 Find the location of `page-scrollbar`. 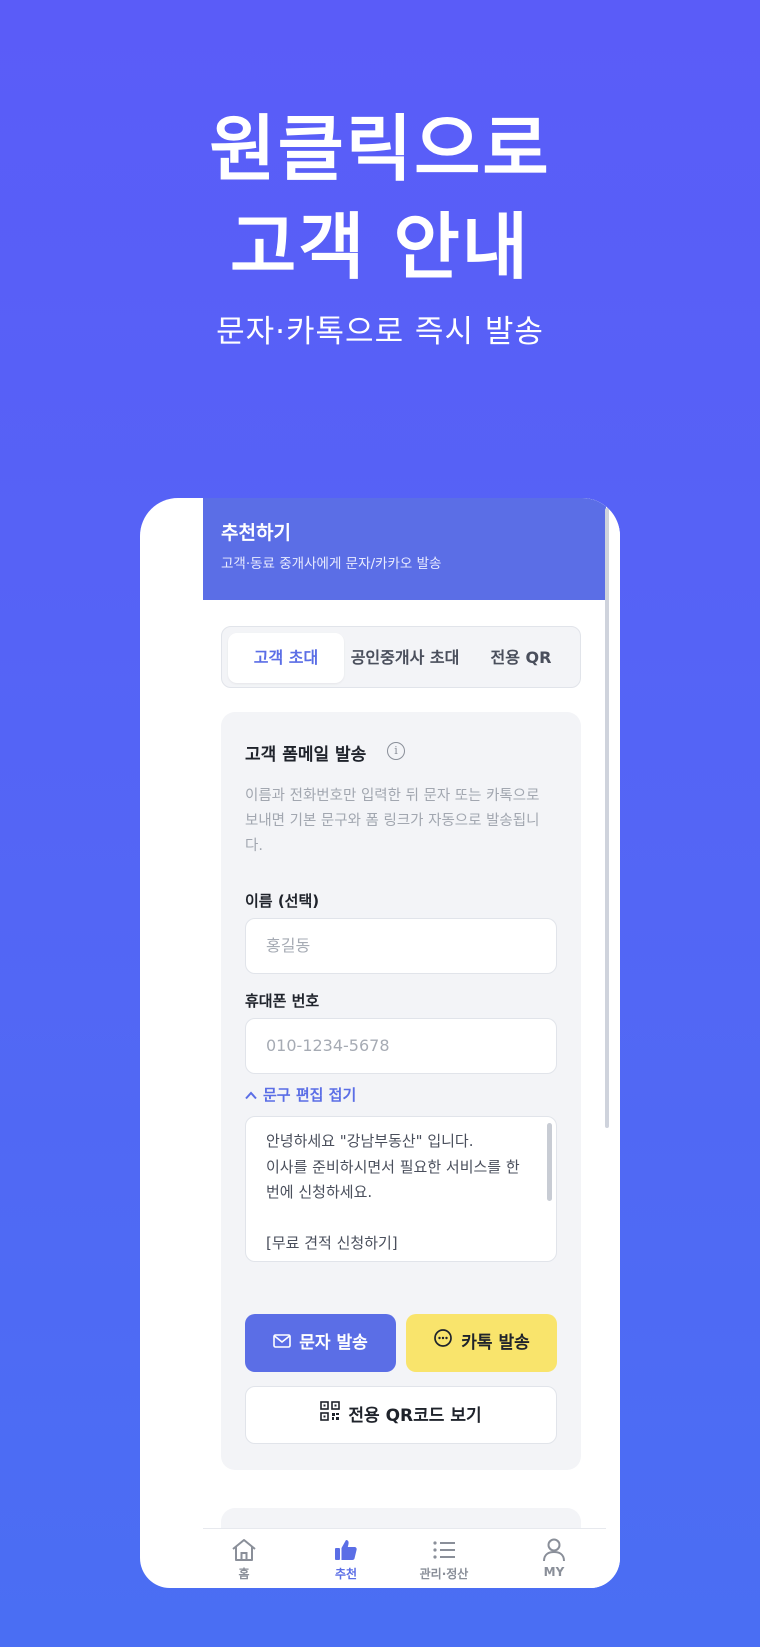

page-scrollbar is located at coordinates (607, 818).